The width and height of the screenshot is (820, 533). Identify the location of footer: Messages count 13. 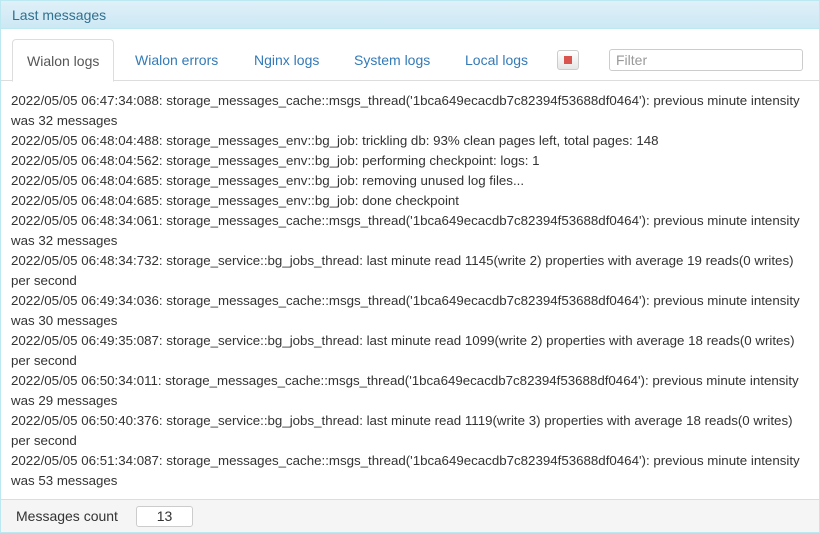
(410, 515).